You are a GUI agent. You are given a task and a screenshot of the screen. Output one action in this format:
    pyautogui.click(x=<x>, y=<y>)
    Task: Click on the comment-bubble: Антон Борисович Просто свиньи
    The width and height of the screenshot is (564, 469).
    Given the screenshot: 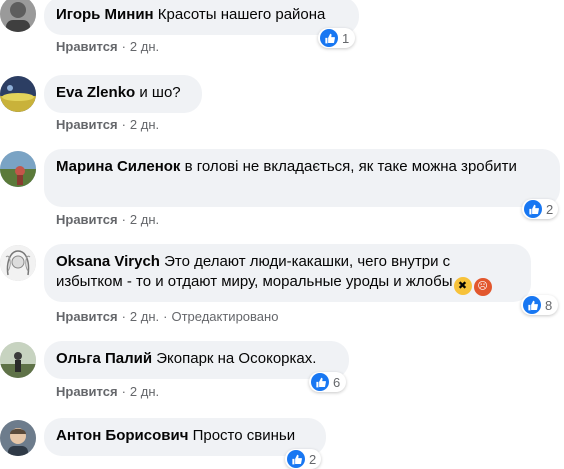 What is the action you would take?
    pyautogui.click(x=185, y=437)
    